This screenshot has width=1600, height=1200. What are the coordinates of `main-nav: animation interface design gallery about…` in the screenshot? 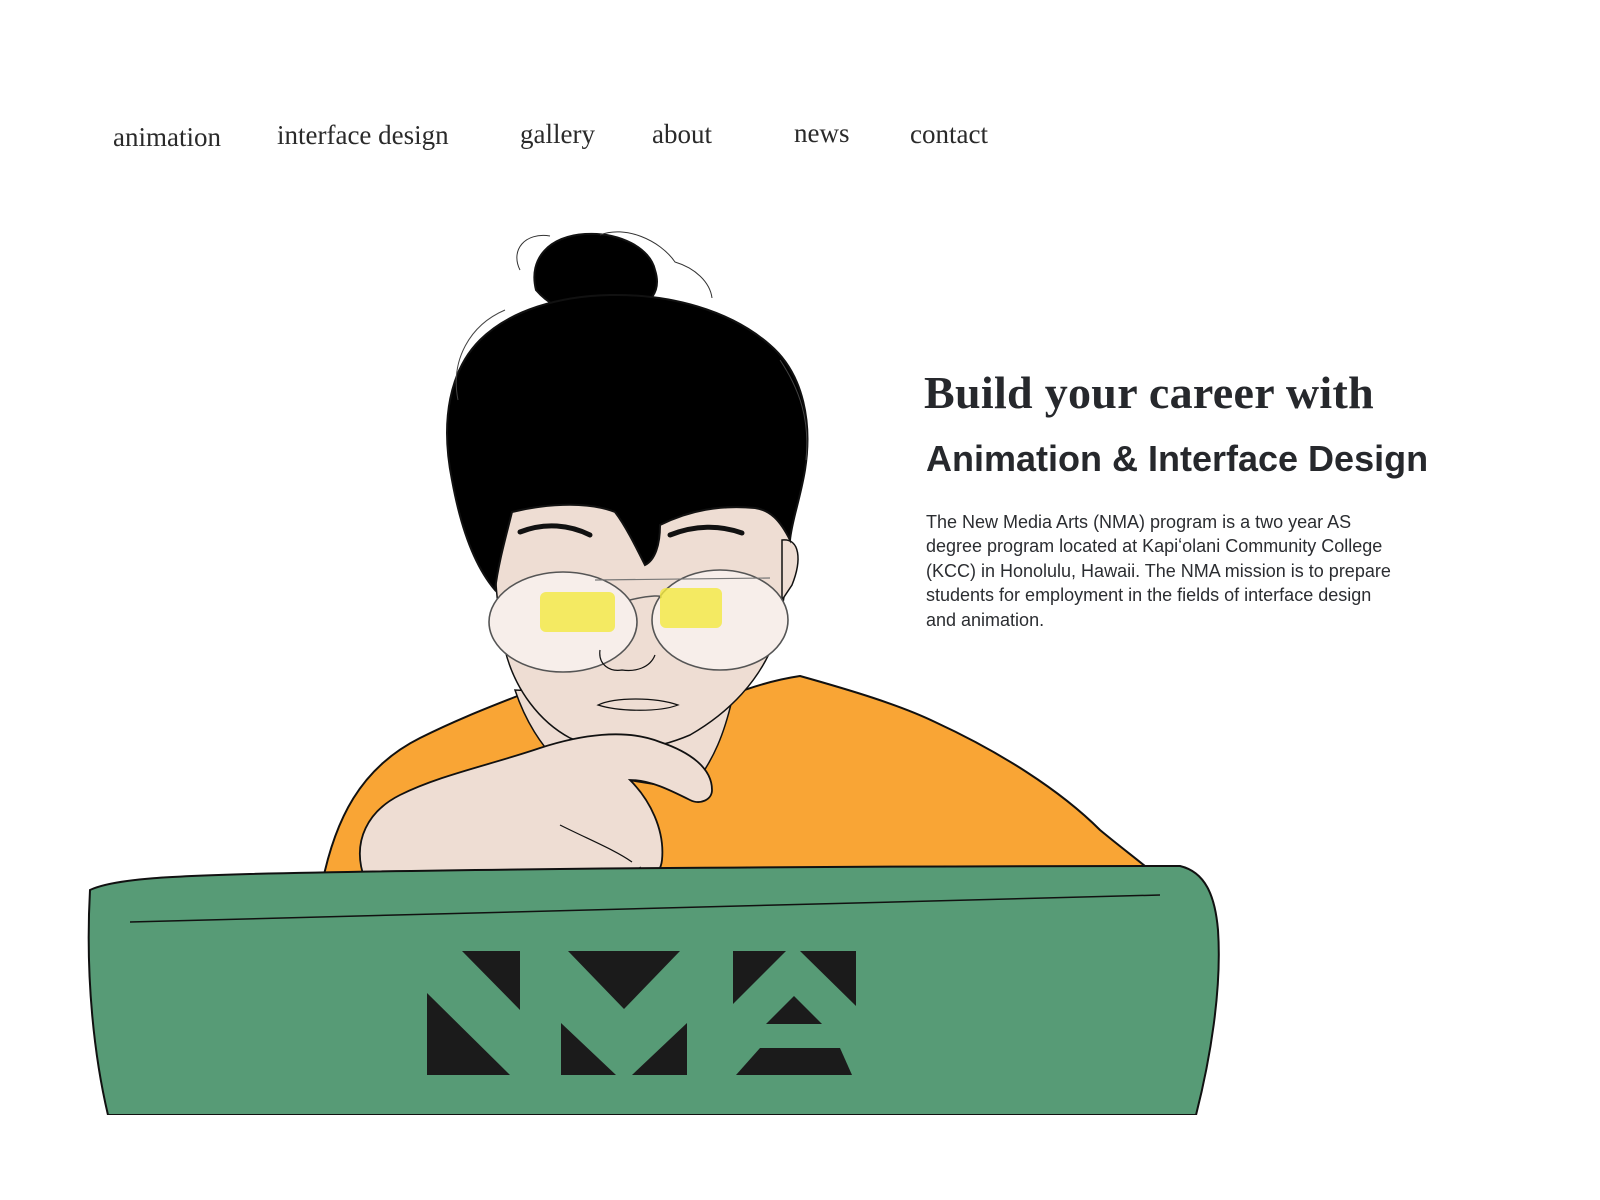 It's located at (550, 90).